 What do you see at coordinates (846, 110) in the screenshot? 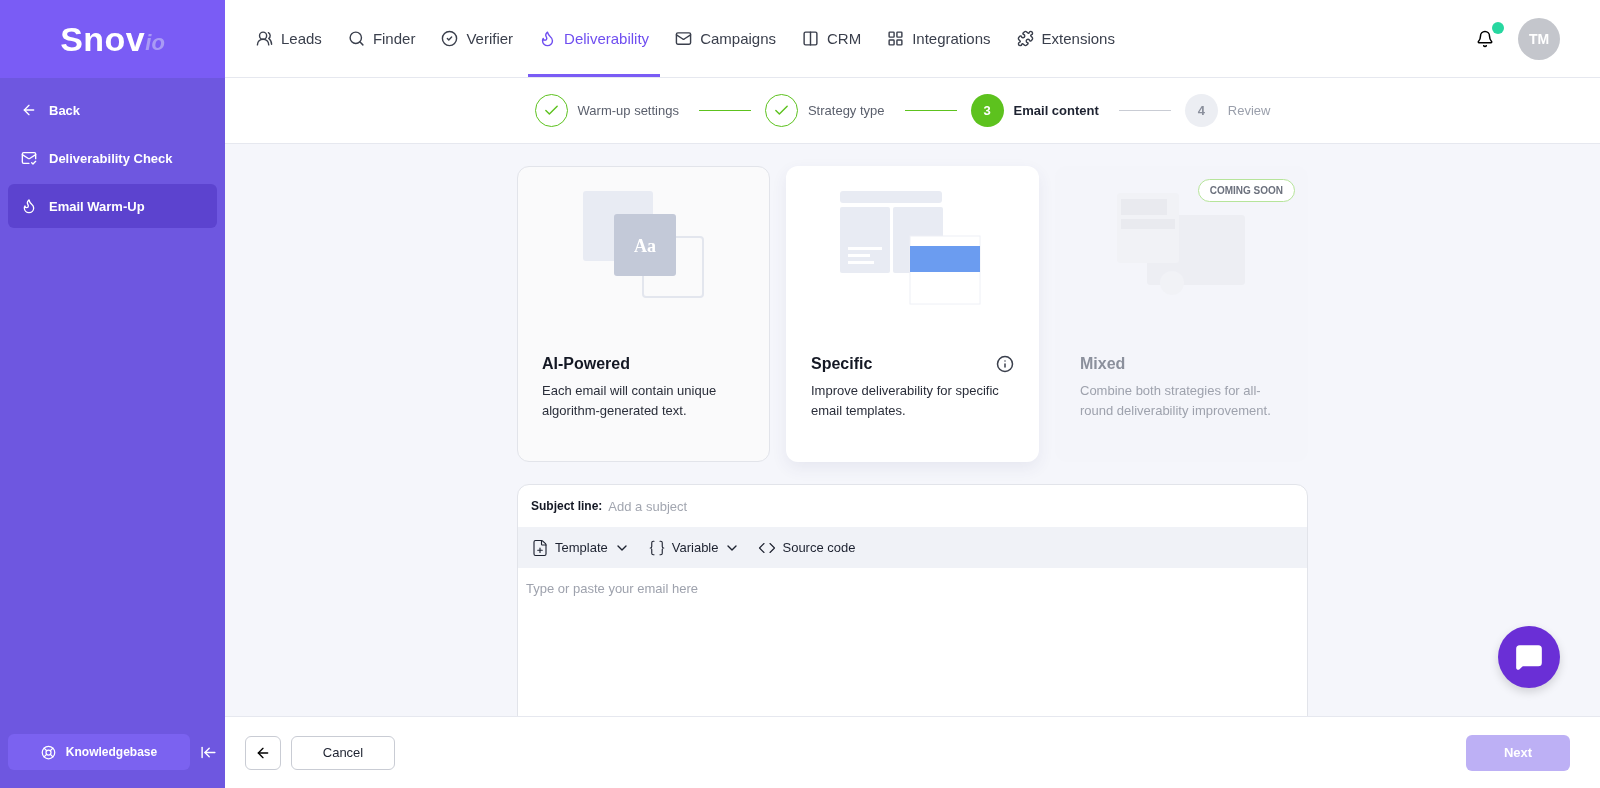
I see `step-label: Strategy type` at bounding box center [846, 110].